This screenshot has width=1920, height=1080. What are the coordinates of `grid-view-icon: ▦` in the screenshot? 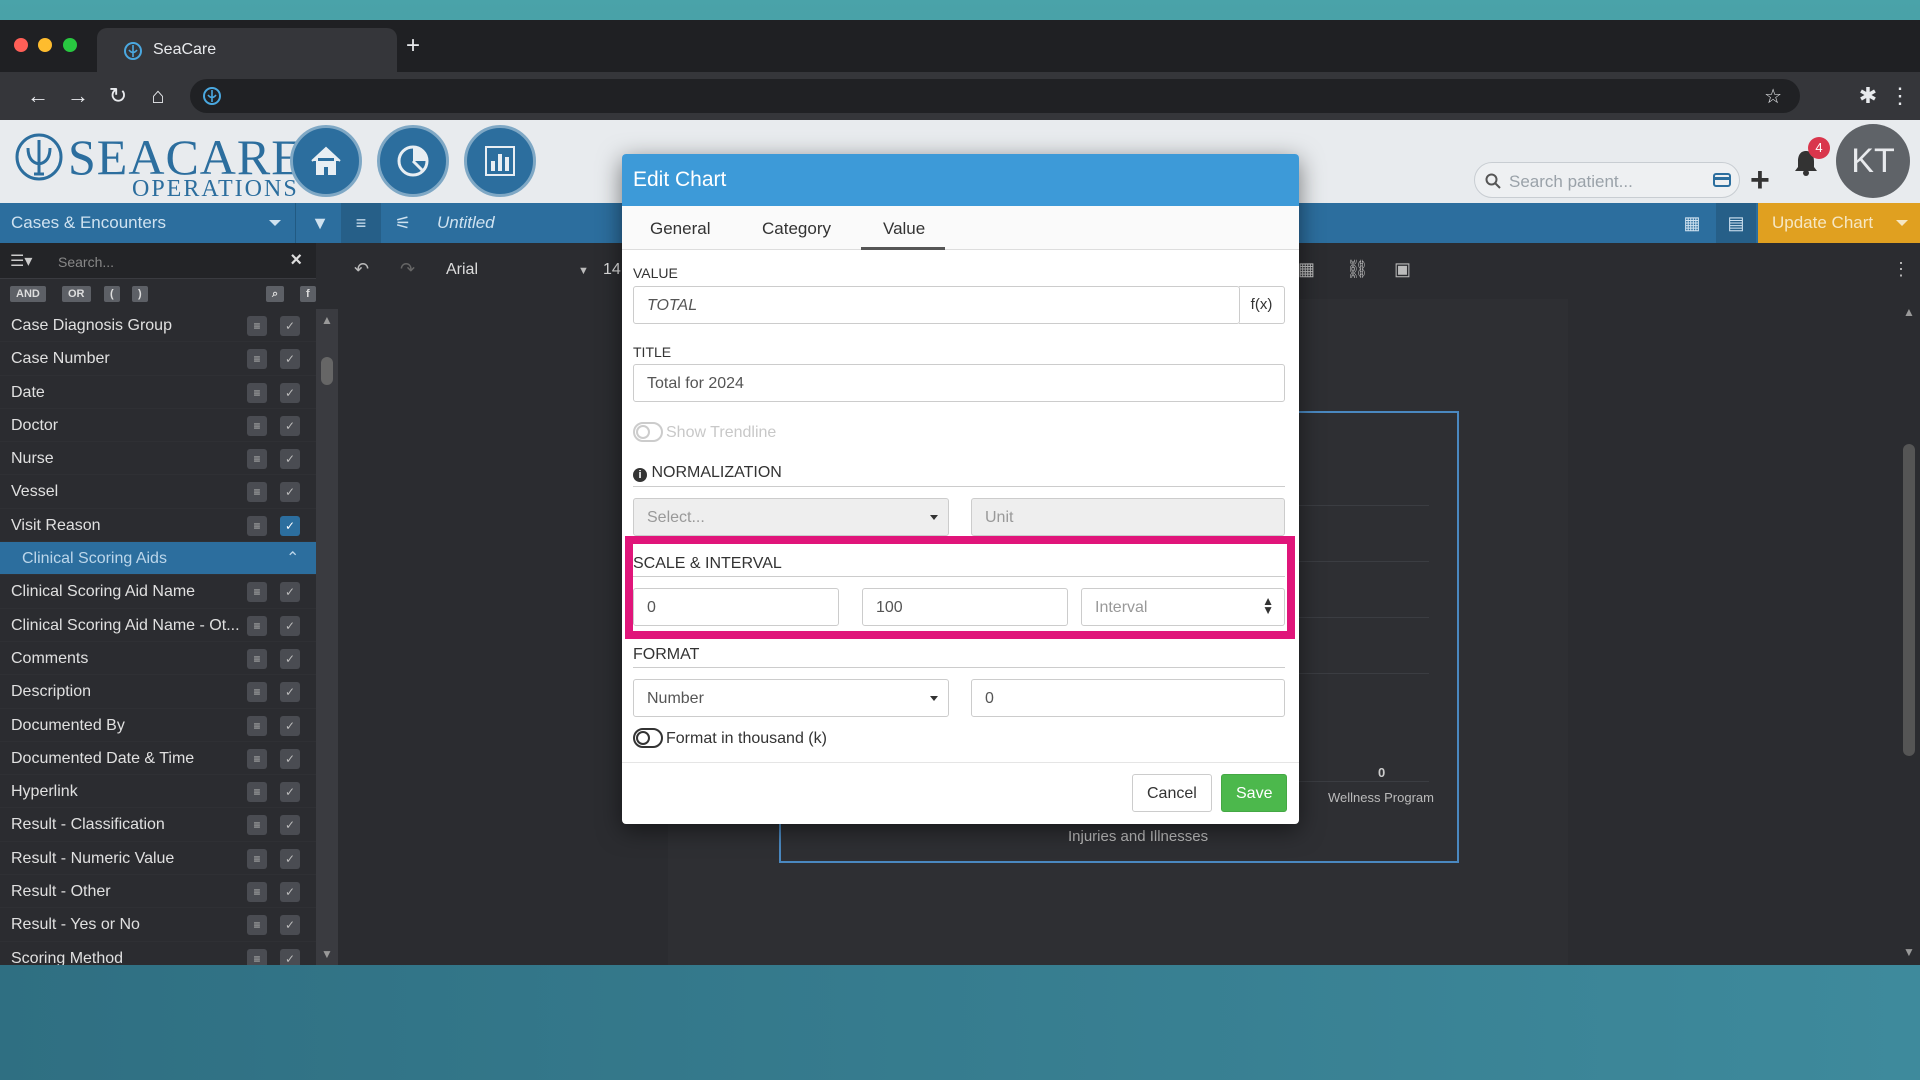 It's located at (1692, 223).